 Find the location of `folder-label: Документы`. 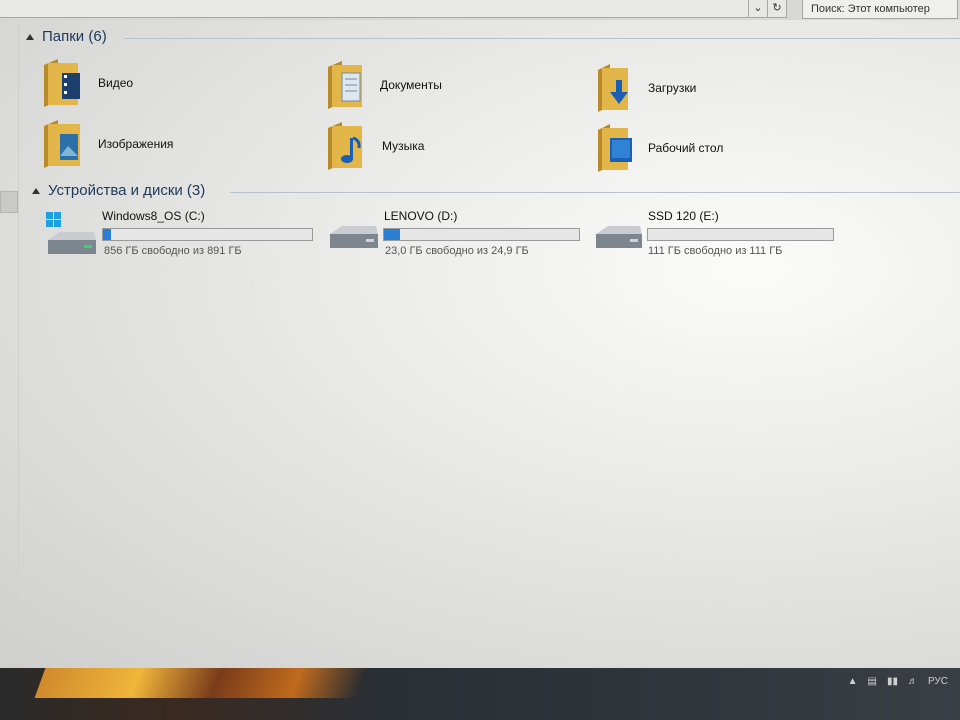

folder-label: Документы is located at coordinates (411, 85).